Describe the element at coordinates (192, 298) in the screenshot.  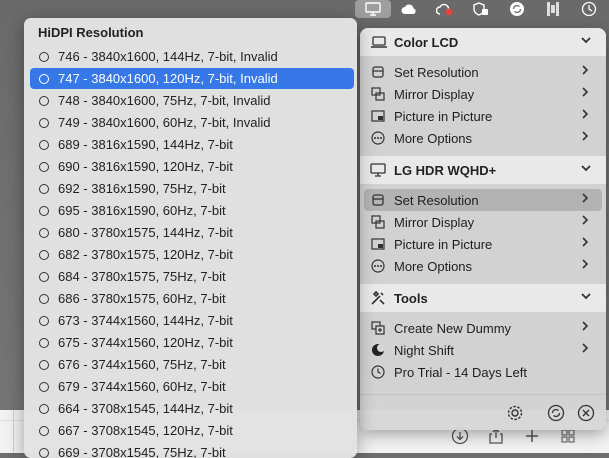
I see `resolution-option: 686 - 3780x1575, 60Hz, 7-bit` at that location.